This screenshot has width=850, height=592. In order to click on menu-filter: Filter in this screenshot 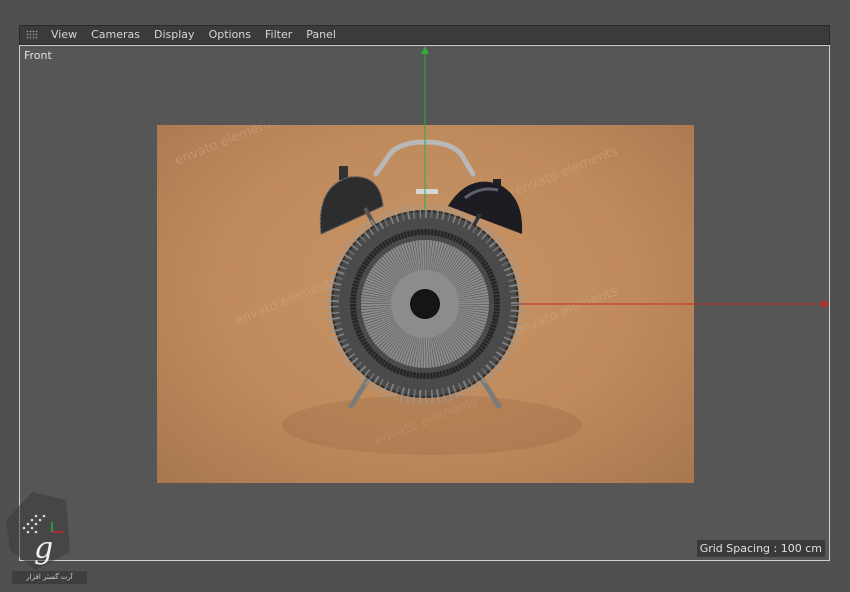, I will do `click(278, 35)`.